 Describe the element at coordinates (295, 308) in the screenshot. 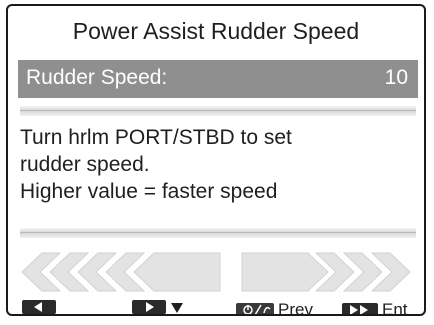

I see `prev-label: Prev` at that location.